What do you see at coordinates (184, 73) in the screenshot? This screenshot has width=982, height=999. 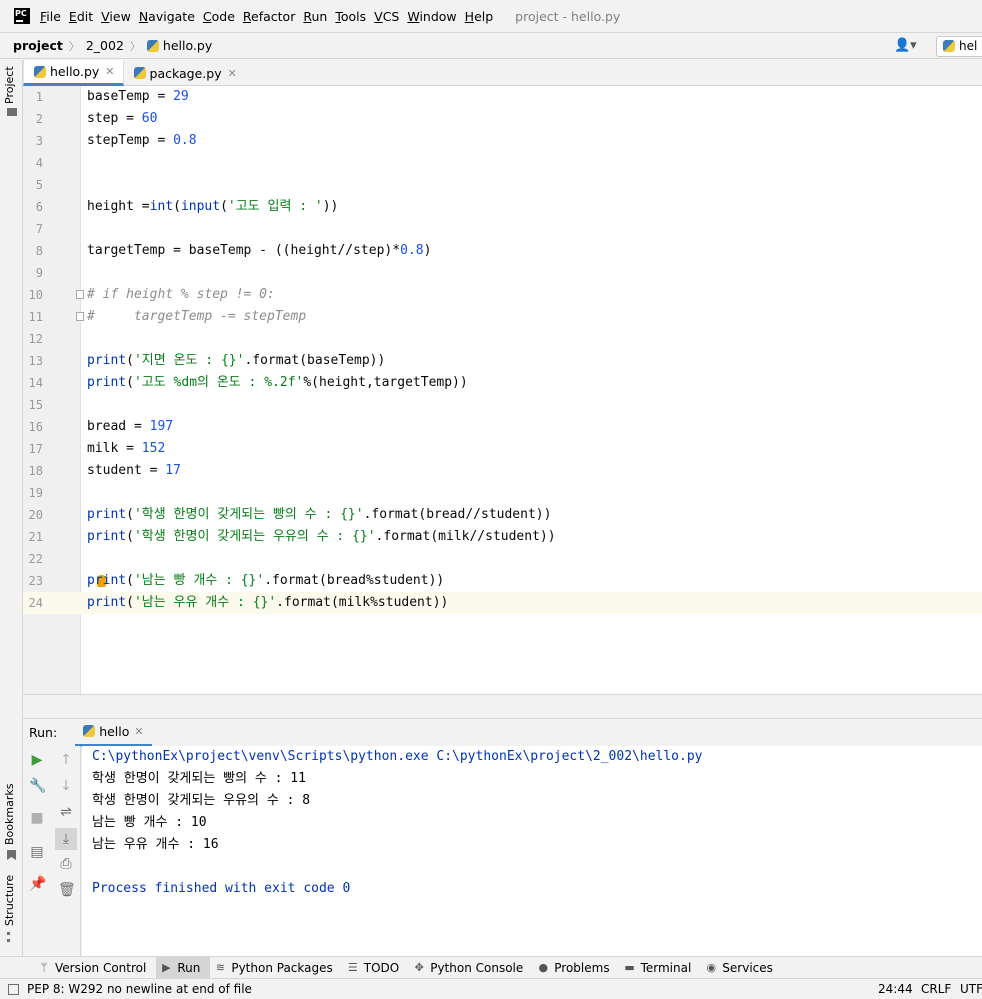 I see `tab-package-py: package.py ✕` at bounding box center [184, 73].